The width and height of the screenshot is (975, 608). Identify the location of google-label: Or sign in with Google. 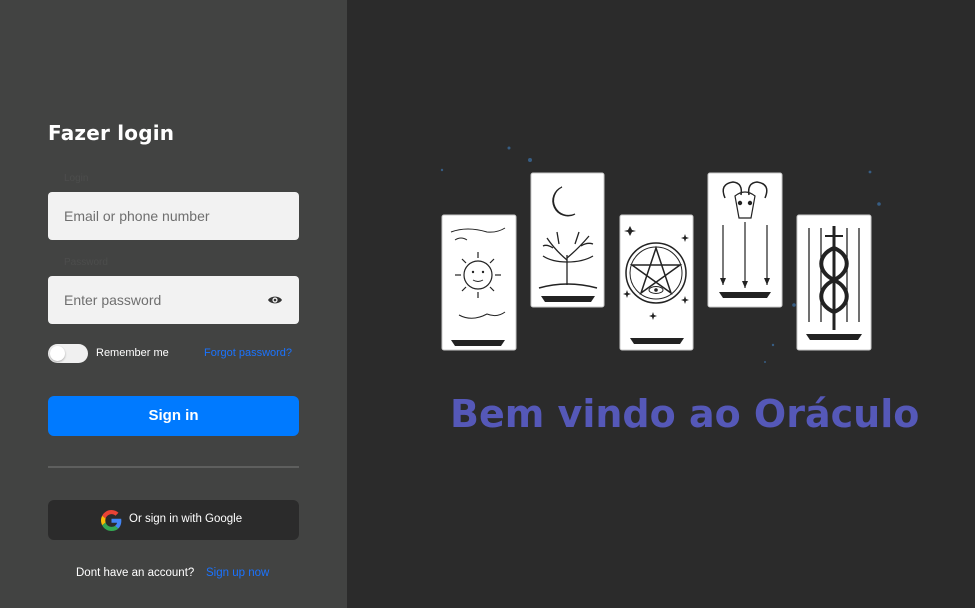
(186, 519).